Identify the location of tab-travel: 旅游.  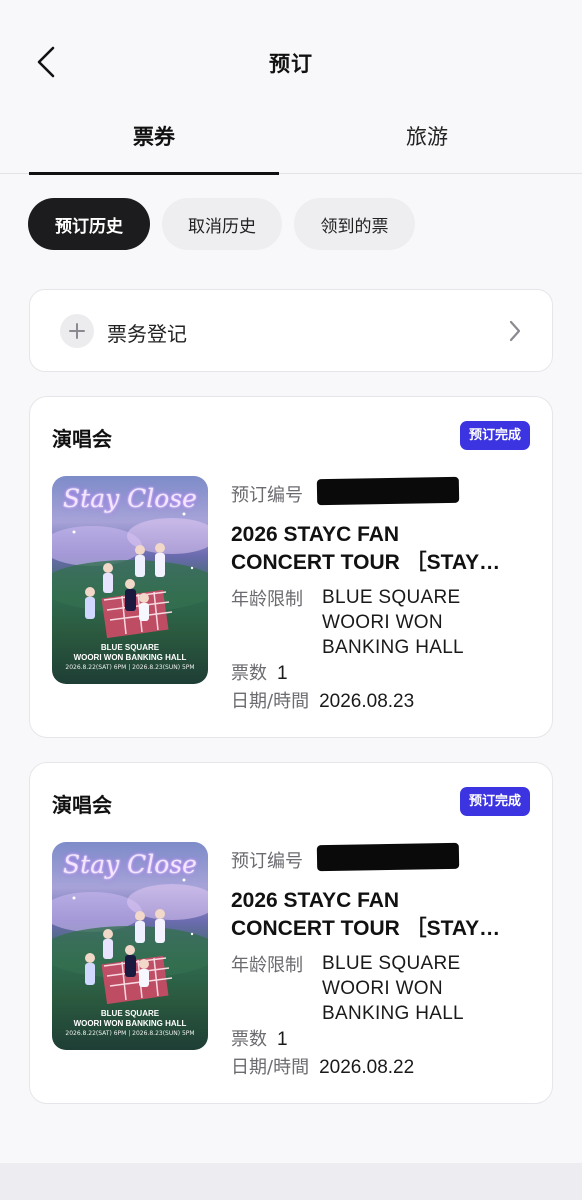
(427, 143).